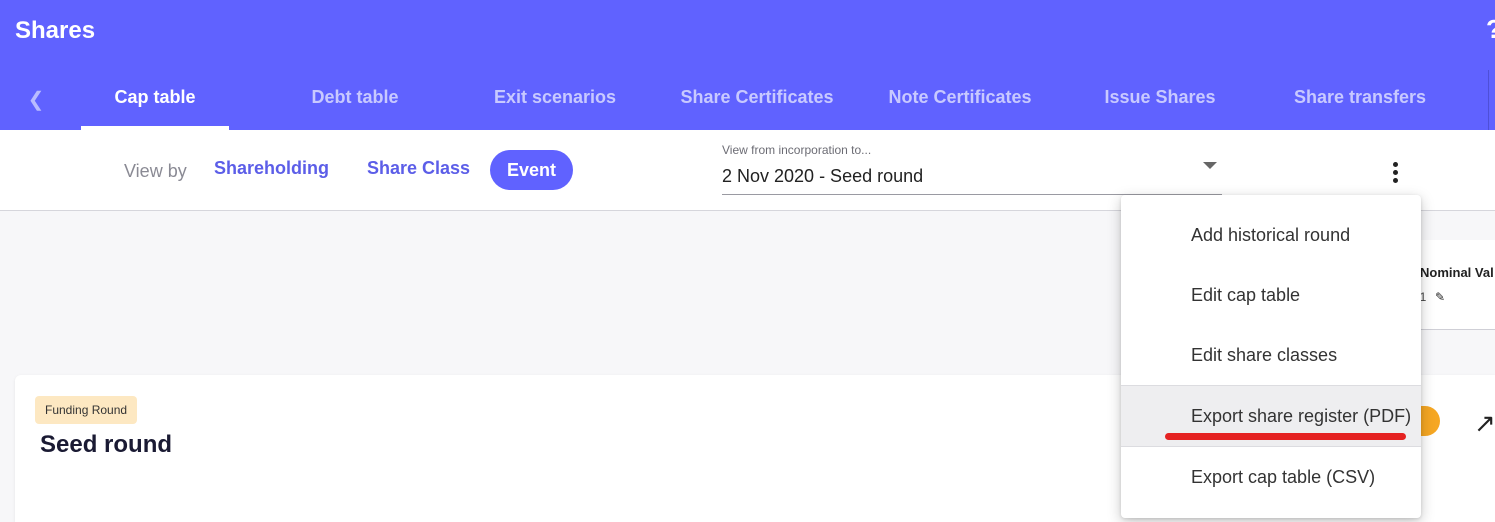  Describe the element at coordinates (86, 410) in the screenshot. I see `round-type-badge: Funding Round` at that location.